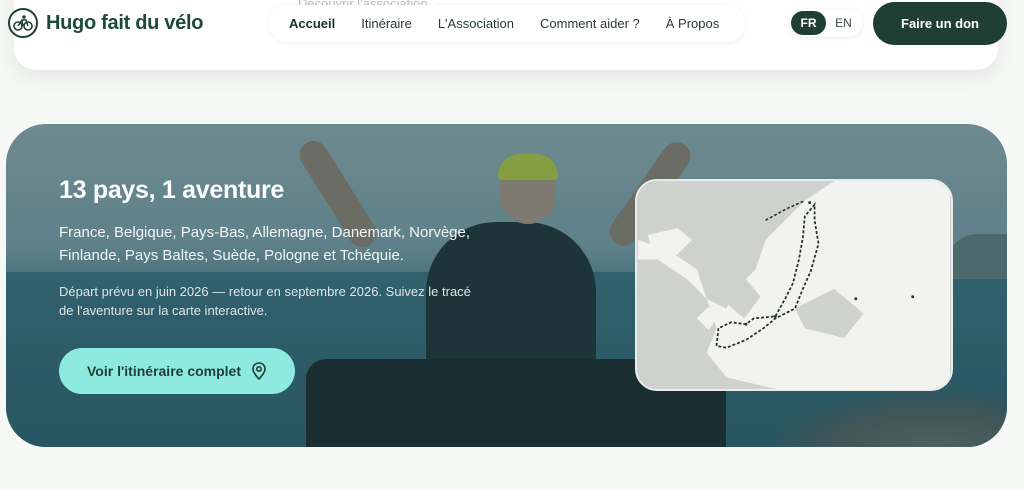 The height and width of the screenshot is (490, 1024). Describe the element at coordinates (23, 23) in the screenshot. I see `bicycle-logo-icon` at that location.